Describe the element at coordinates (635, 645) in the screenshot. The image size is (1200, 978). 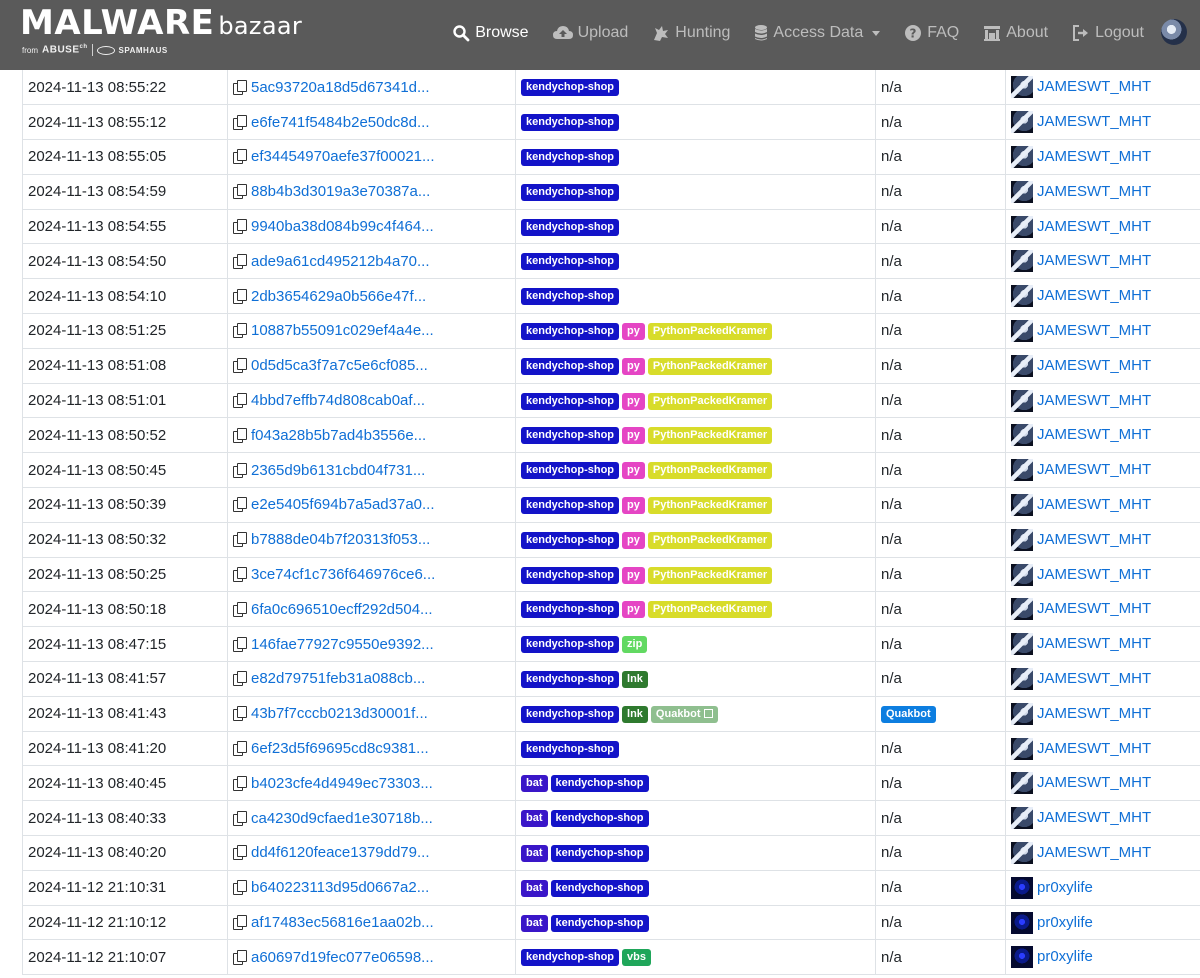
I see `tag-badge: zip` at that location.